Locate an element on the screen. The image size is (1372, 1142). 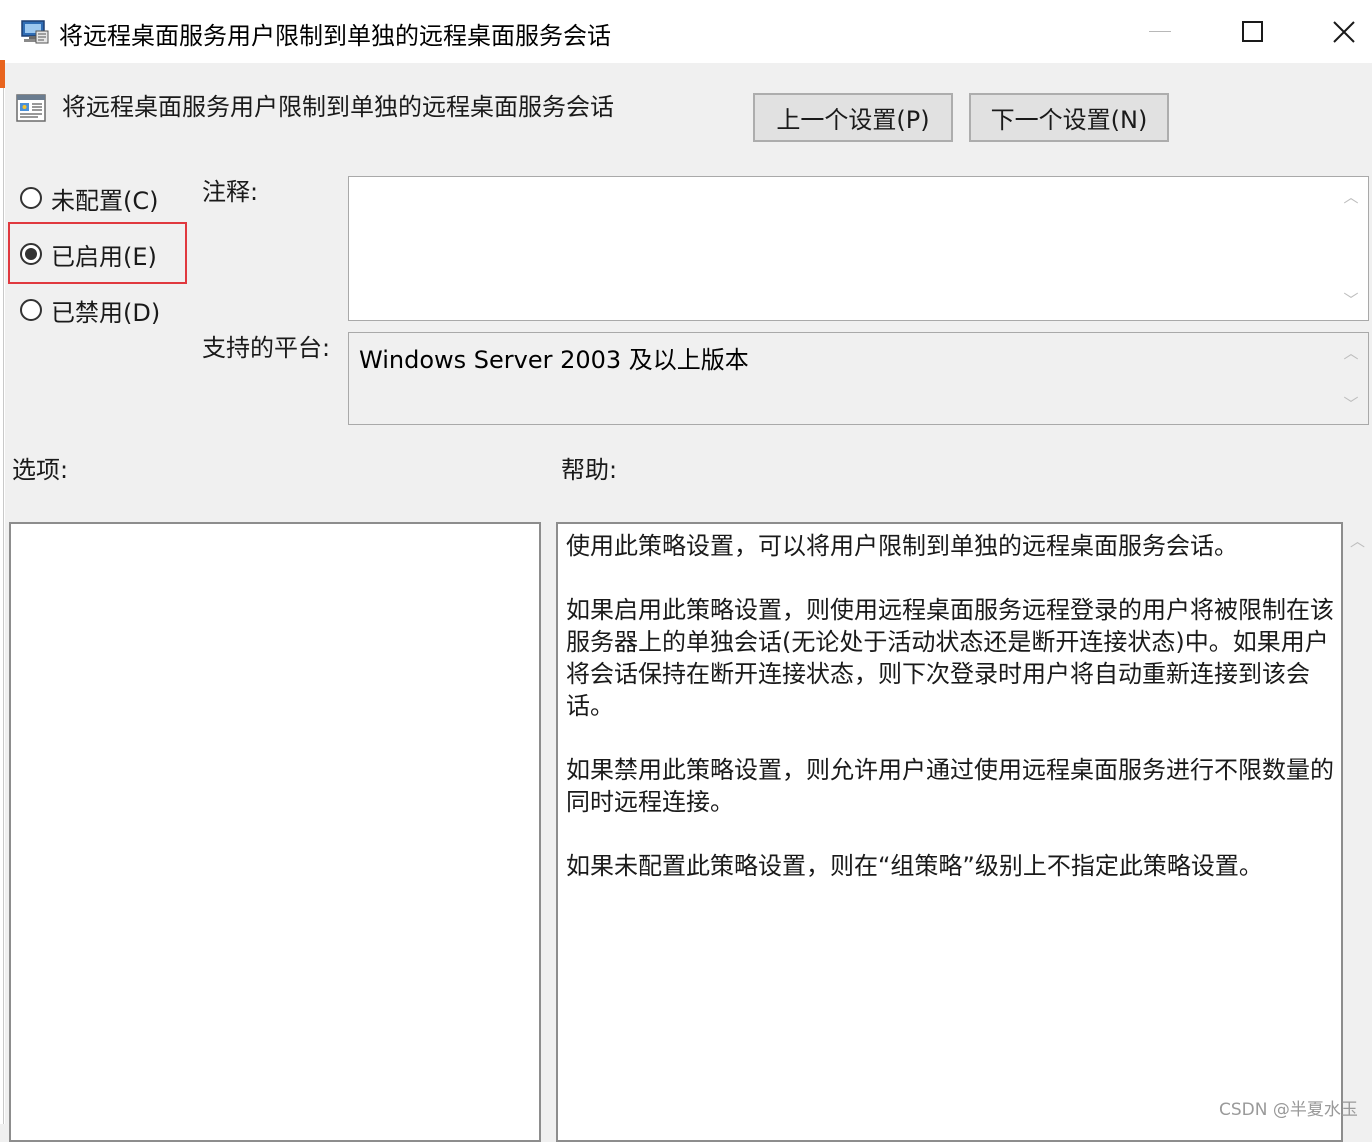
minimize-button is located at coordinates (1160, 31).